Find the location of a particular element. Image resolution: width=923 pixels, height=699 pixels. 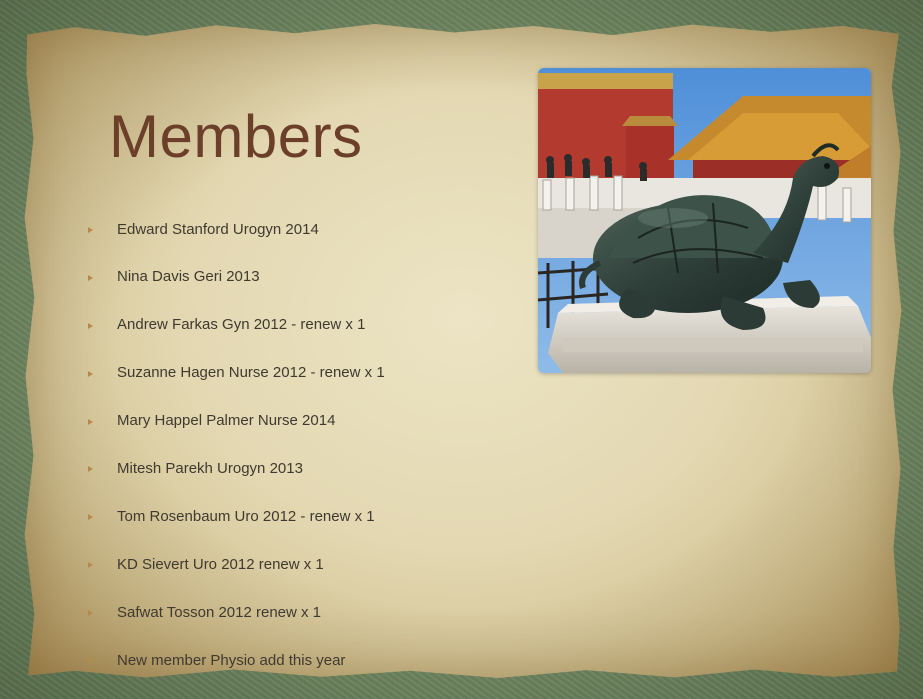

member-item: KD Sievert Uro 2012 renew x 1 is located at coordinates (232, 564).